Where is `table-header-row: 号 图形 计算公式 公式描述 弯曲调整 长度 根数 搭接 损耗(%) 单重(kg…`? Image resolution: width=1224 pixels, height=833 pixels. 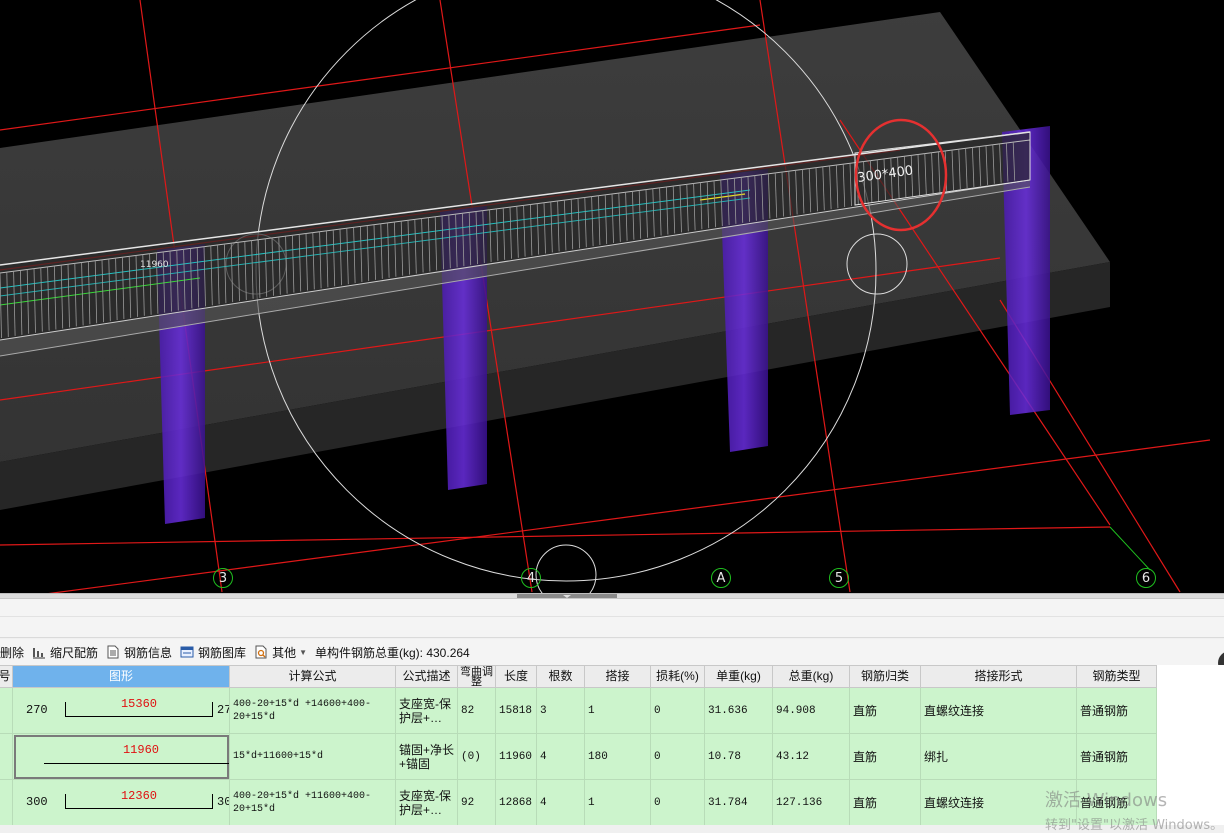 table-header-row: 号 图形 计算公式 公式描述 弯曲调整 长度 根数 搭接 损耗(%) 单重(kg… is located at coordinates (578, 676).